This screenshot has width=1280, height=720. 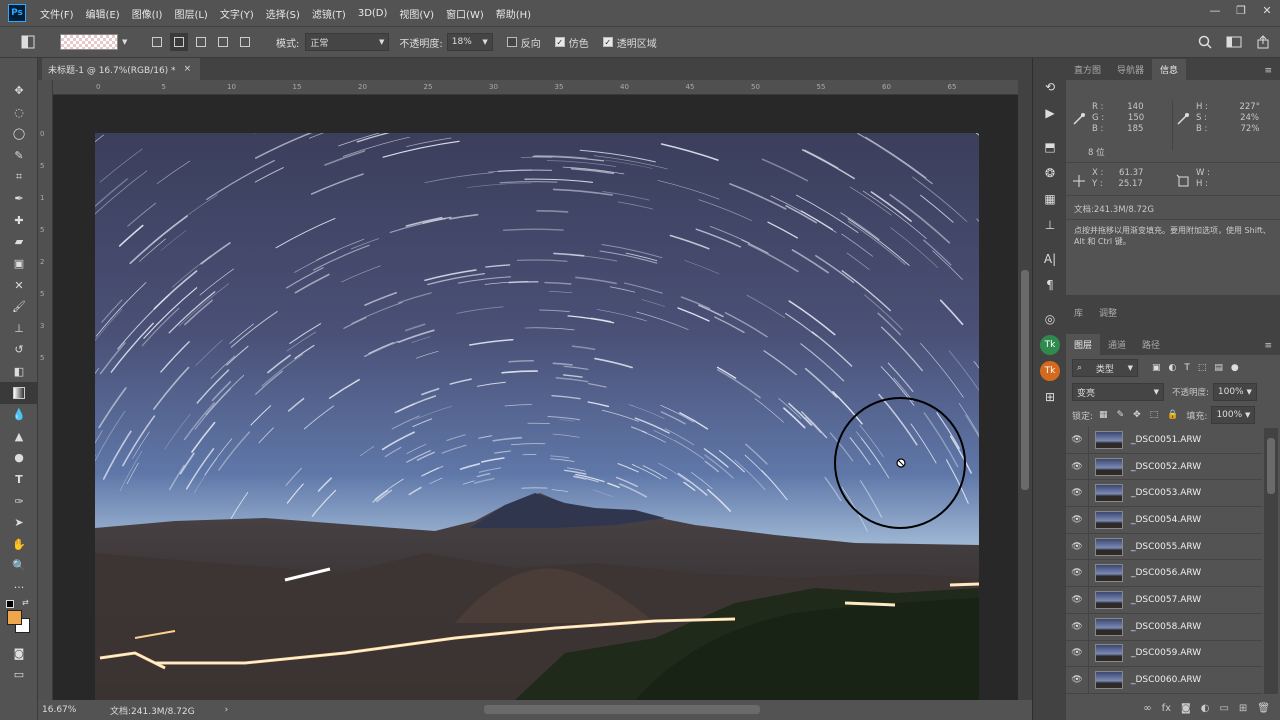 What do you see at coordinates (1164, 494) in the screenshot?
I see `layer-row: 👁 _DSC0053.ARW` at bounding box center [1164, 494].